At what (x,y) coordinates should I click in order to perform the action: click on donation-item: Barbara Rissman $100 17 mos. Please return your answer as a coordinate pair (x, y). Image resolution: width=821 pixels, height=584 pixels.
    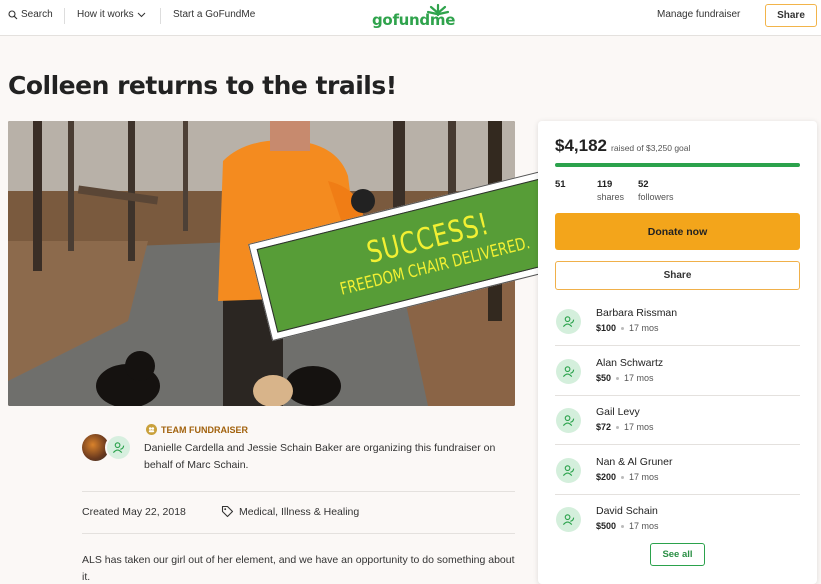
    Looking at the image, I should click on (677, 321).